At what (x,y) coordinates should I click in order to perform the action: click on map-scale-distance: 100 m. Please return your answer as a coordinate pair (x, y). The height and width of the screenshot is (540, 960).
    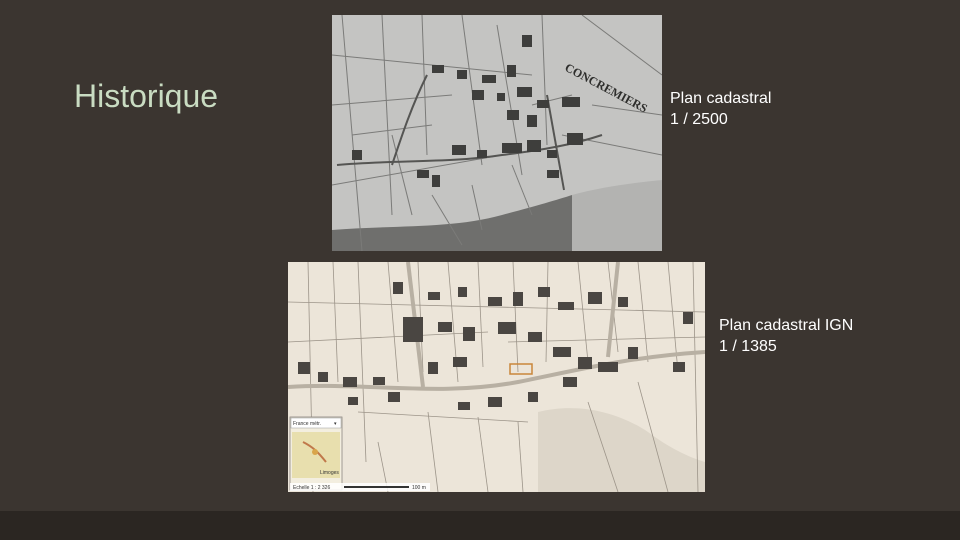
    Looking at the image, I should click on (419, 488).